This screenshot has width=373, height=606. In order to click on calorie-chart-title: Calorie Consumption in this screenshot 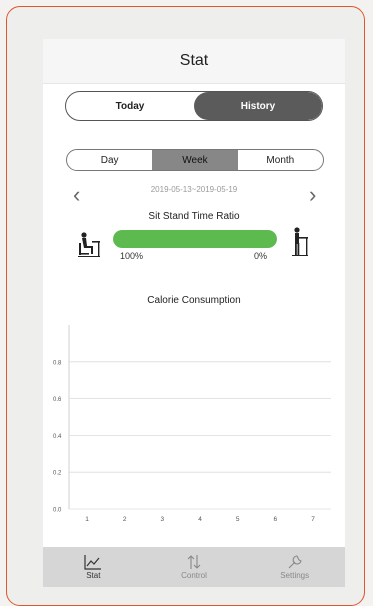, I will do `click(194, 300)`.